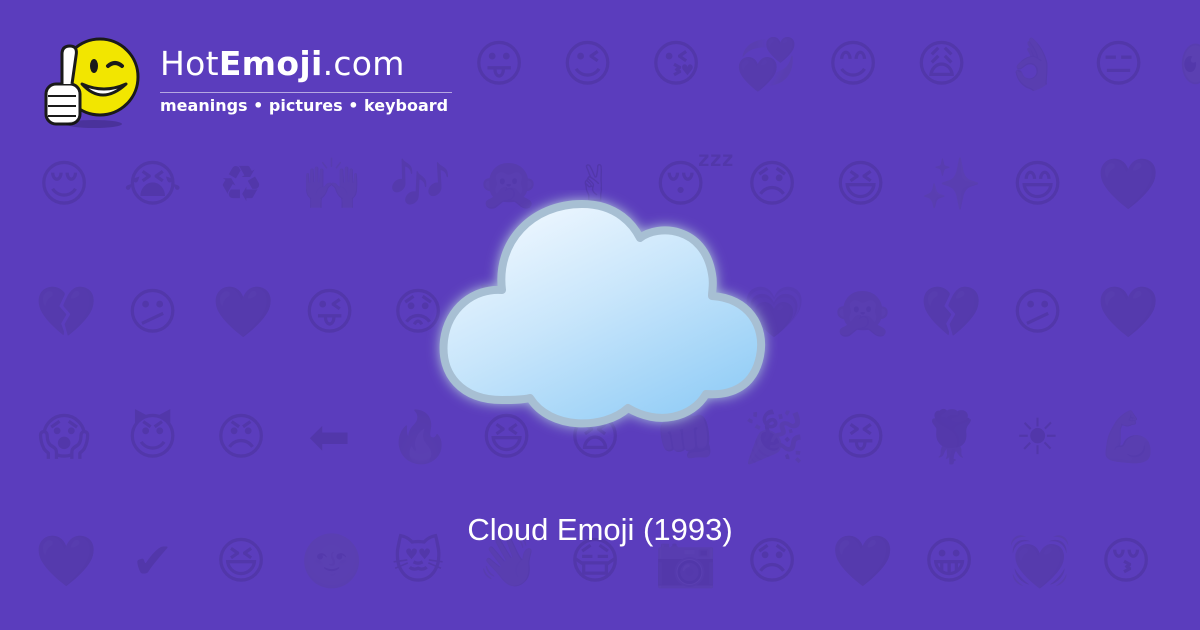  What do you see at coordinates (766, 64) in the screenshot?
I see `background-emoji-icon: 💞` at bounding box center [766, 64].